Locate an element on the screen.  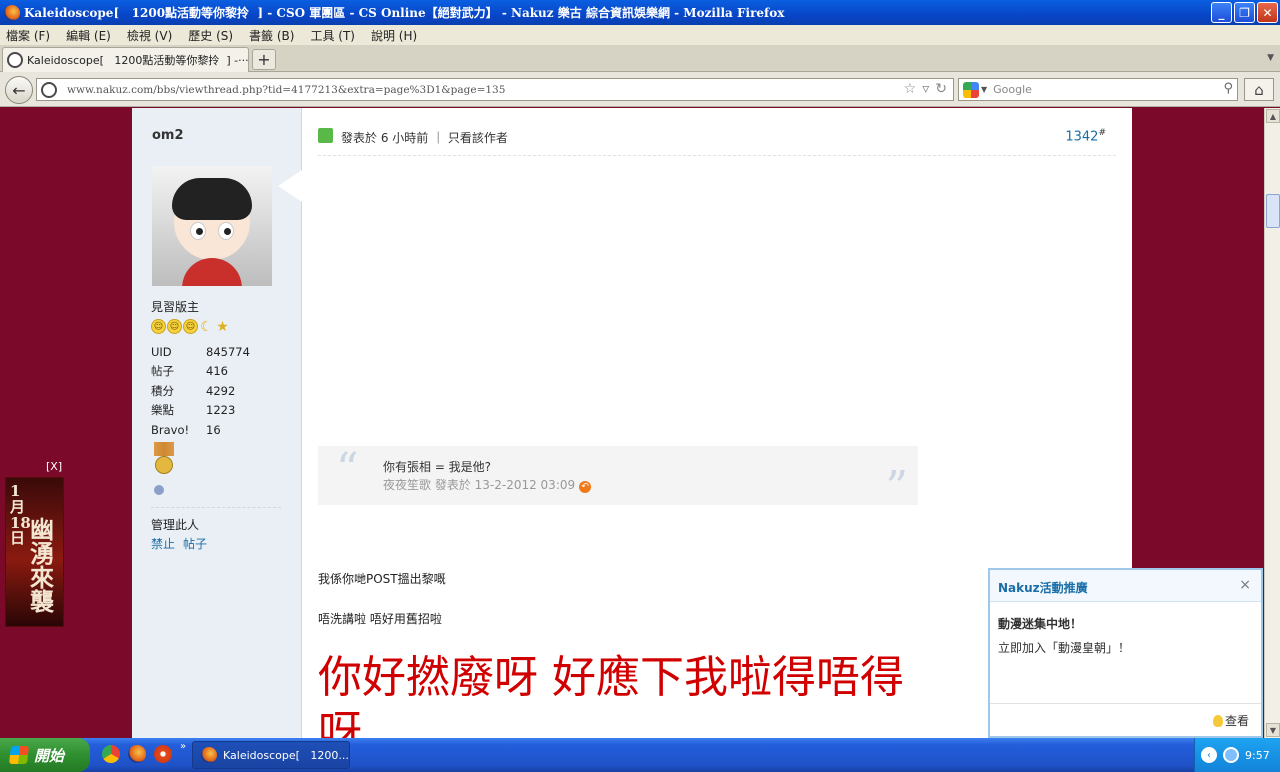
site-favicon-icon is located at coordinates (15, 60).